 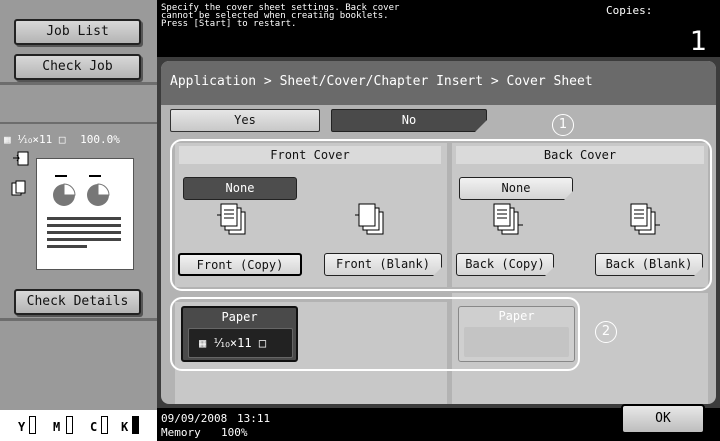 I want to click on front-lower-area, so click(x=311, y=385).